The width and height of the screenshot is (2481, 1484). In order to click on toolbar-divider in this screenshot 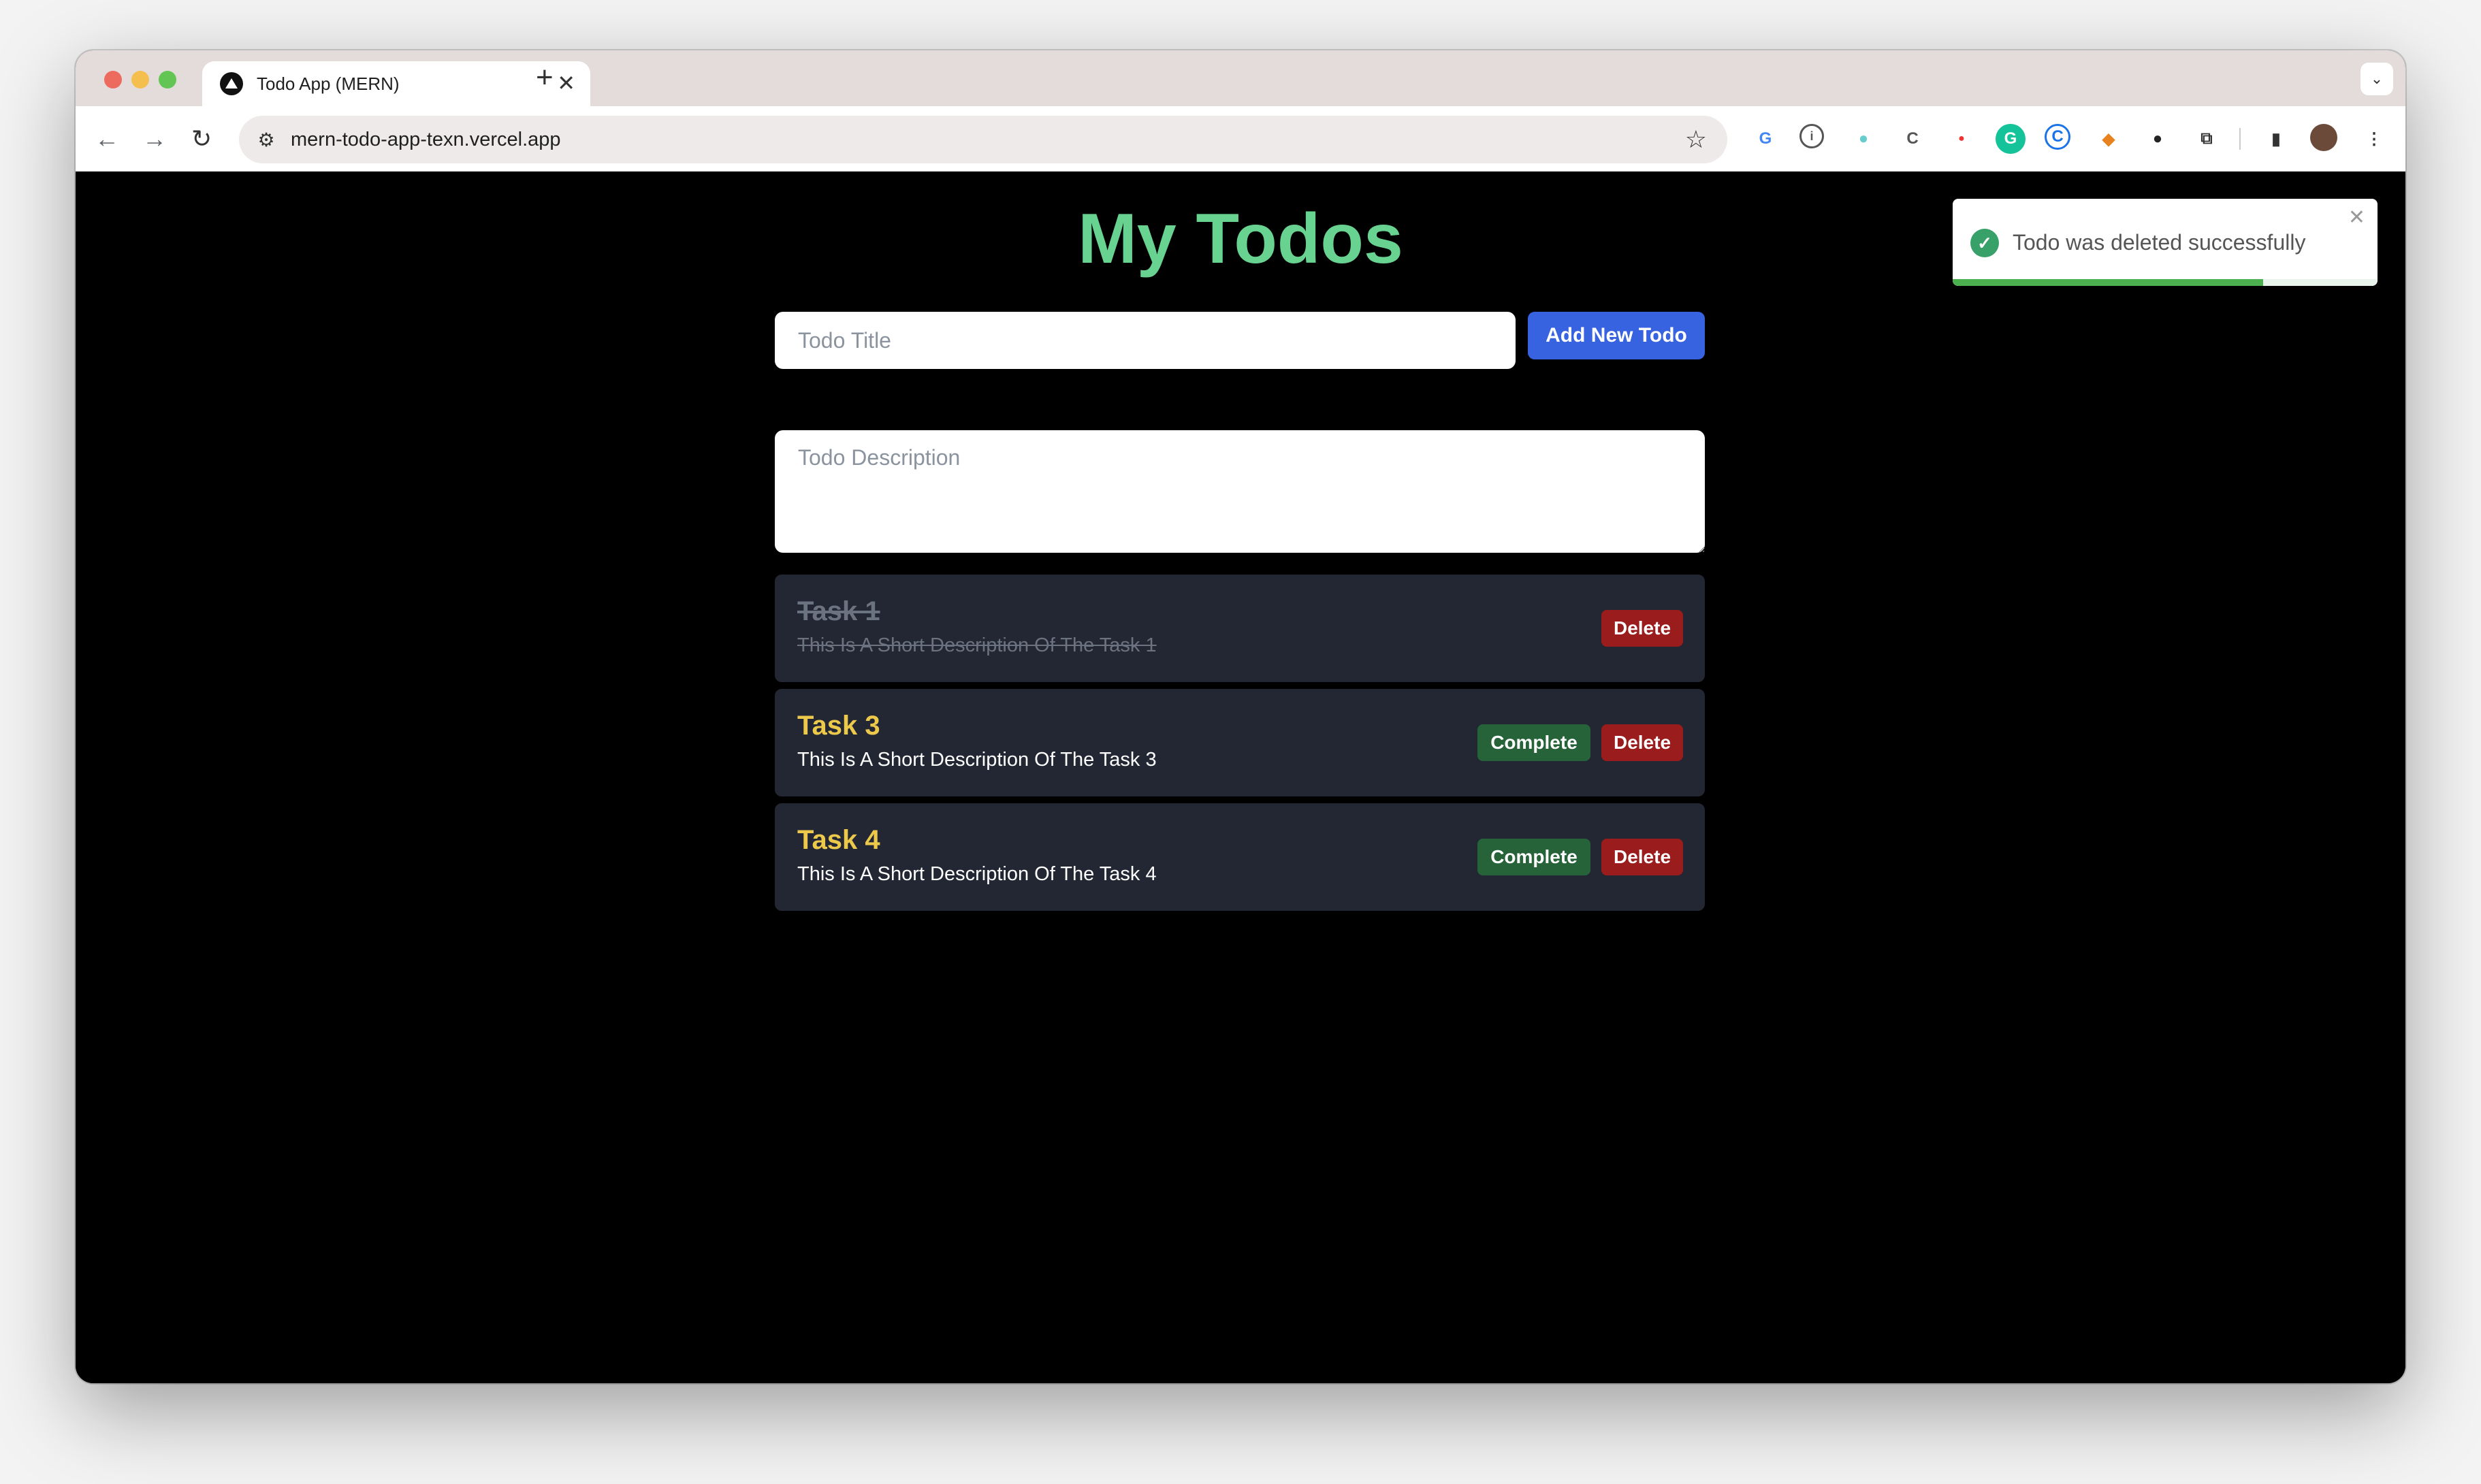, I will do `click(2240, 139)`.